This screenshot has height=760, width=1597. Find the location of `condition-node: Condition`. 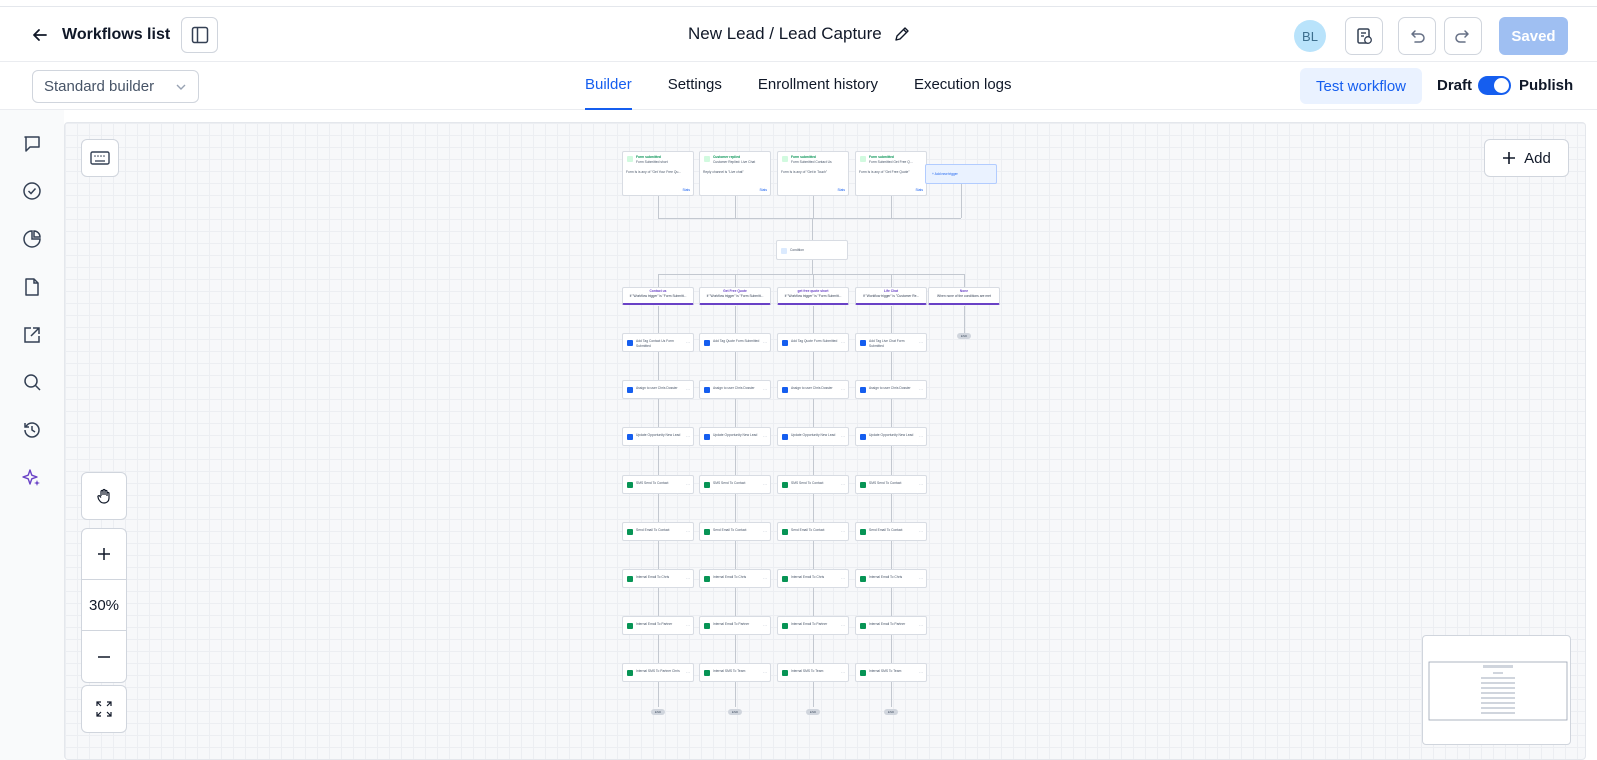

condition-node: Condition is located at coordinates (812, 250).